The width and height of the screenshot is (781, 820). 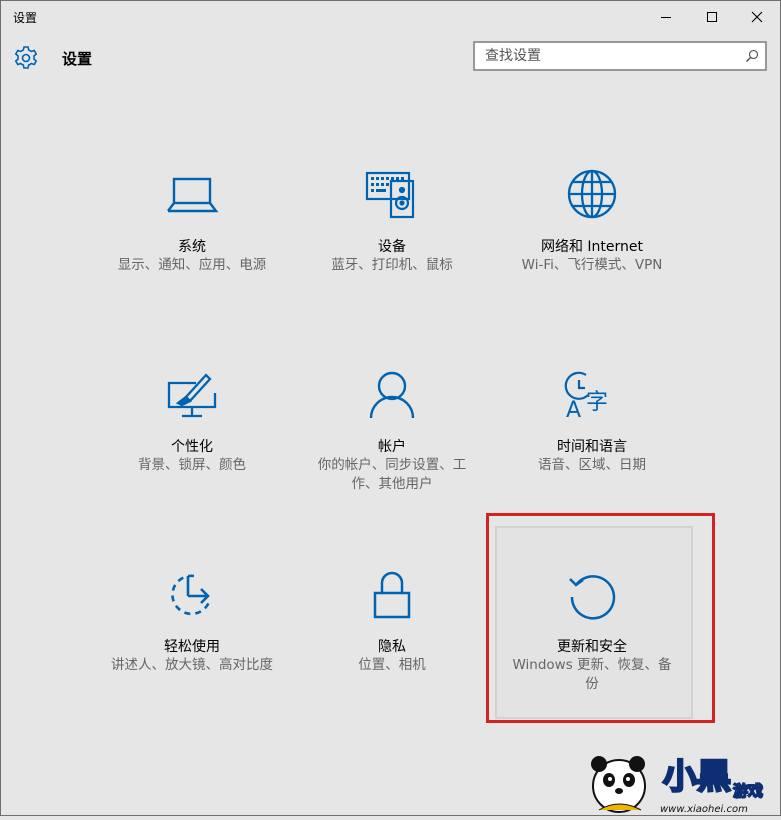 I want to click on close-icon, so click(x=757, y=17).